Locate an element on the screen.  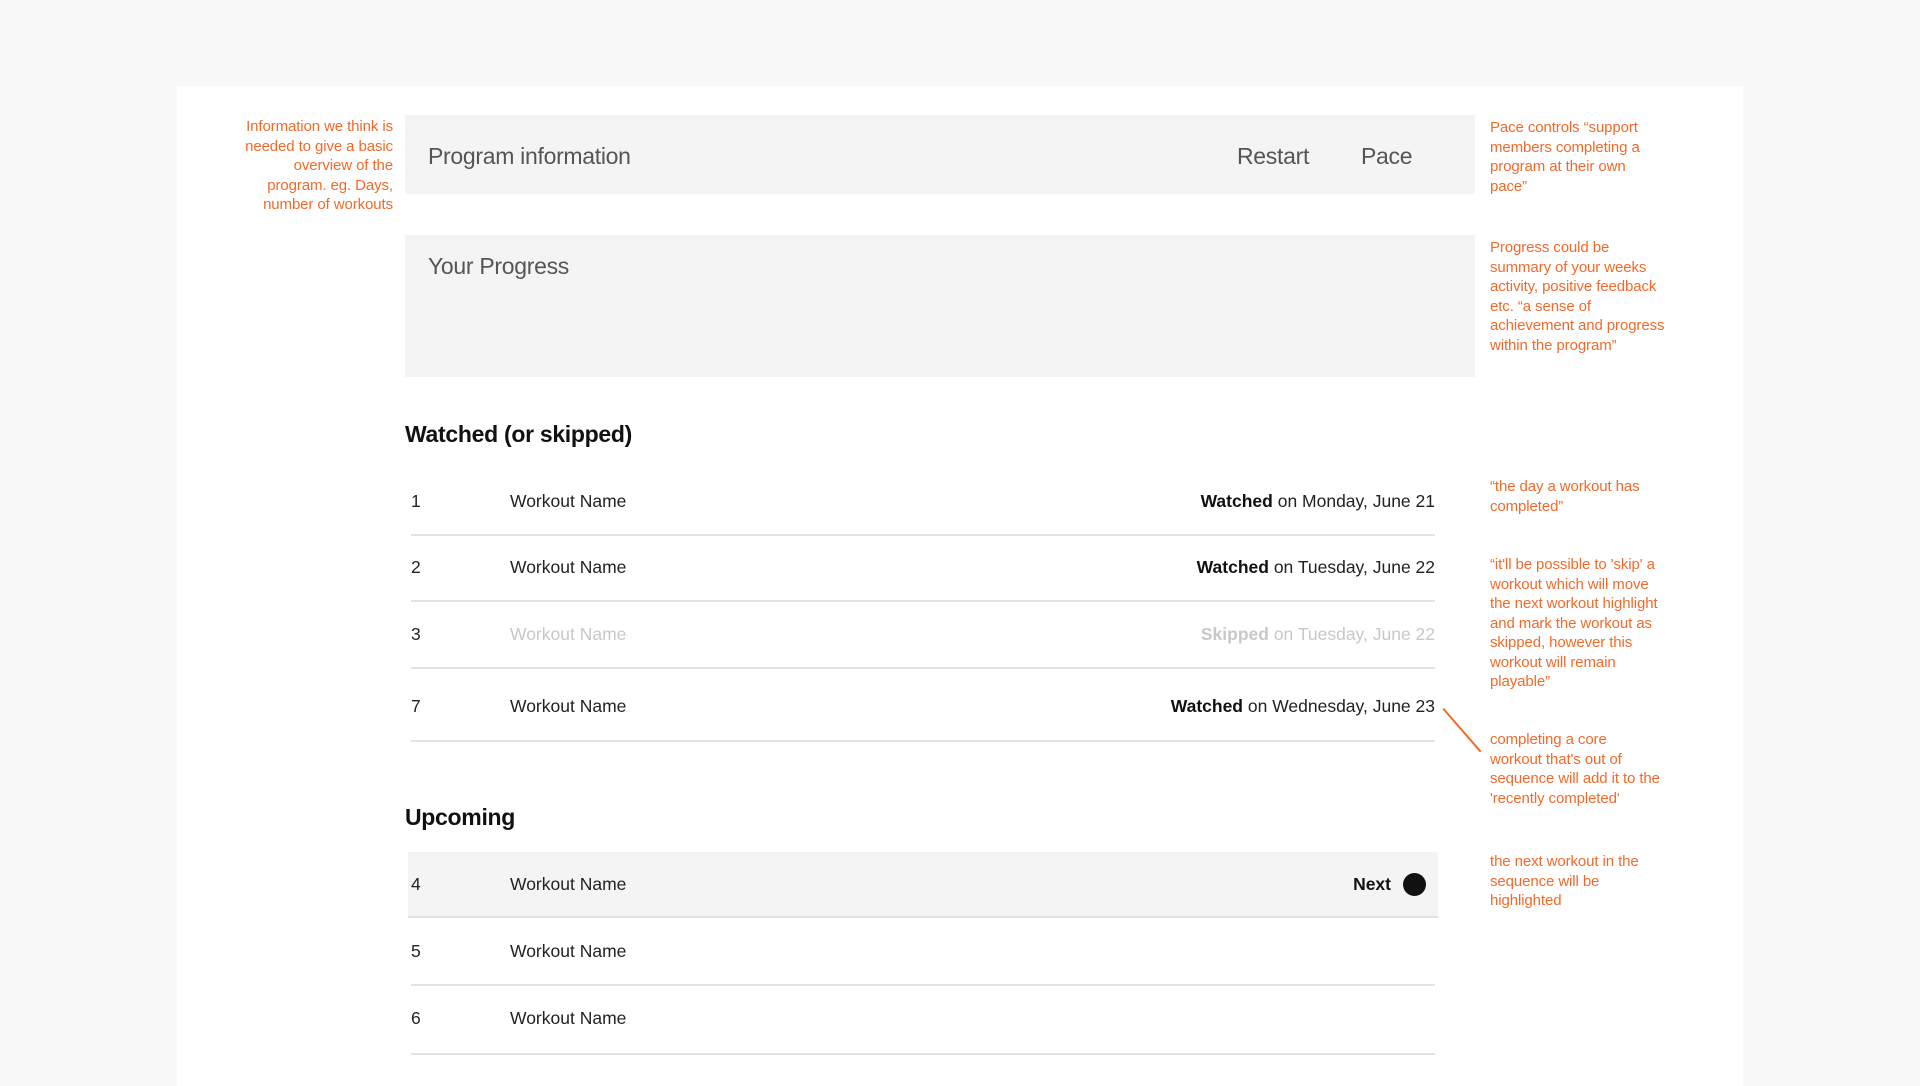
upcoming-row: 5 Workout Name is located at coordinates (923, 952).